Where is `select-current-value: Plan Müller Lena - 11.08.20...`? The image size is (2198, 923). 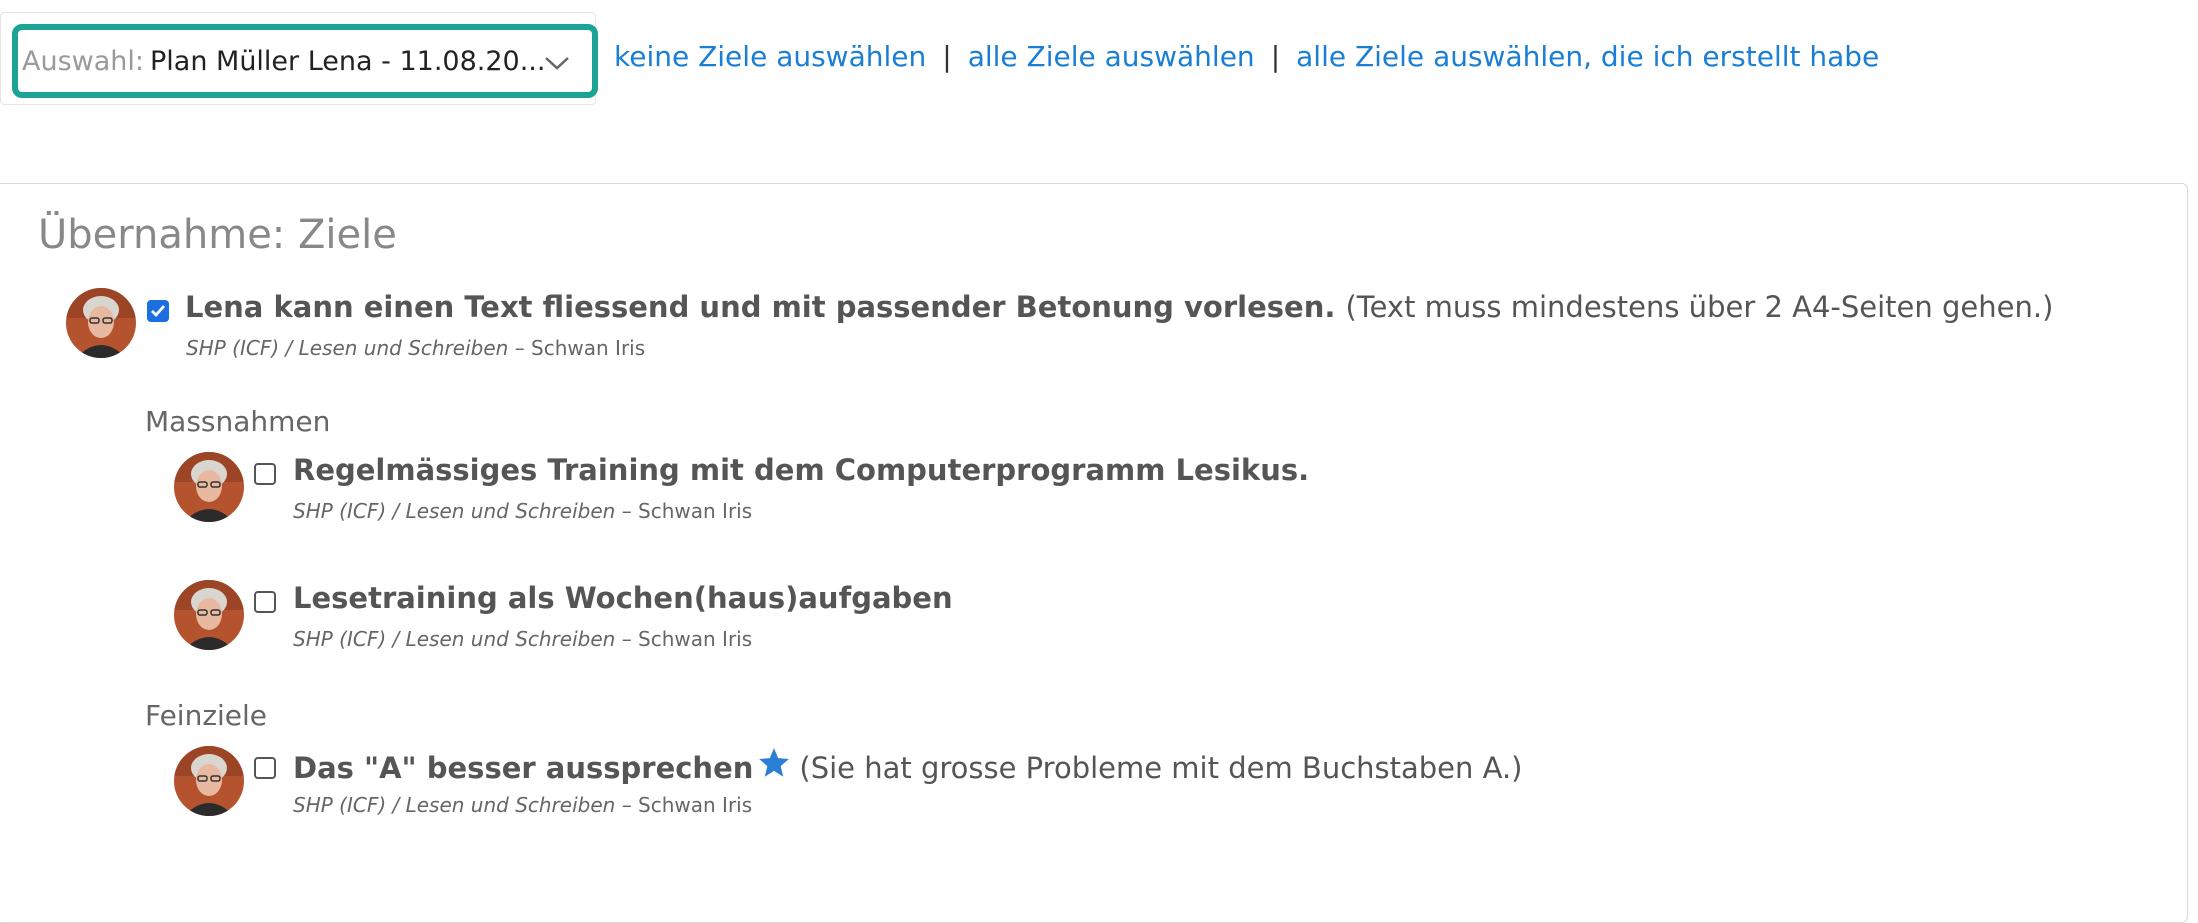
select-current-value: Plan Müller Lena - 11.08.20... is located at coordinates (348, 61).